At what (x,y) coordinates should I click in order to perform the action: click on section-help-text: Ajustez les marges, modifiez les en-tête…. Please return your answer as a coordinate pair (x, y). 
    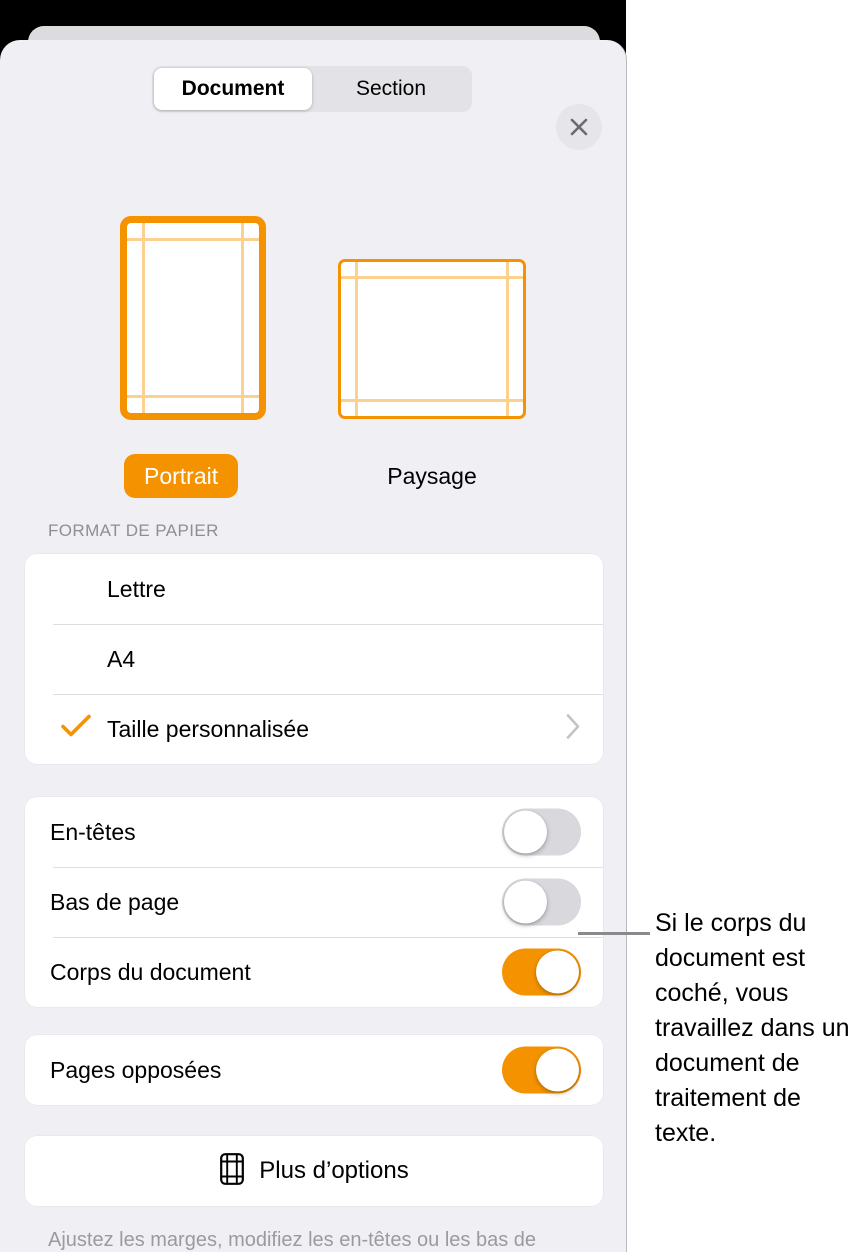
    Looking at the image, I should click on (292, 1240).